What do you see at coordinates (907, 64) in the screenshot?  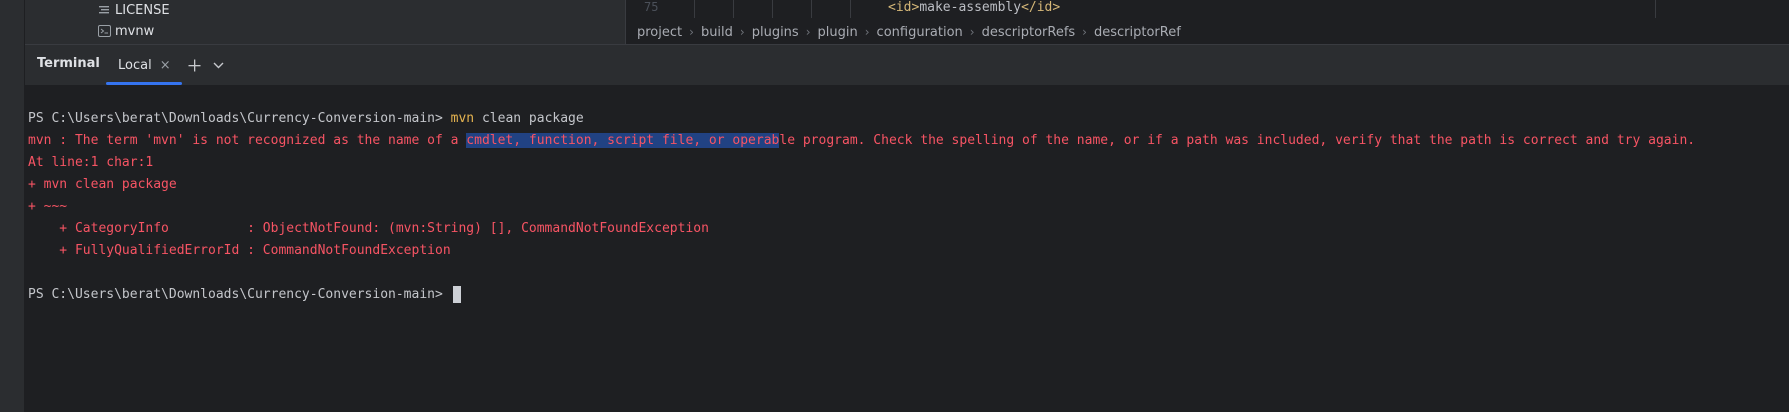 I see `terminal-header: Terminal Local ×` at bounding box center [907, 64].